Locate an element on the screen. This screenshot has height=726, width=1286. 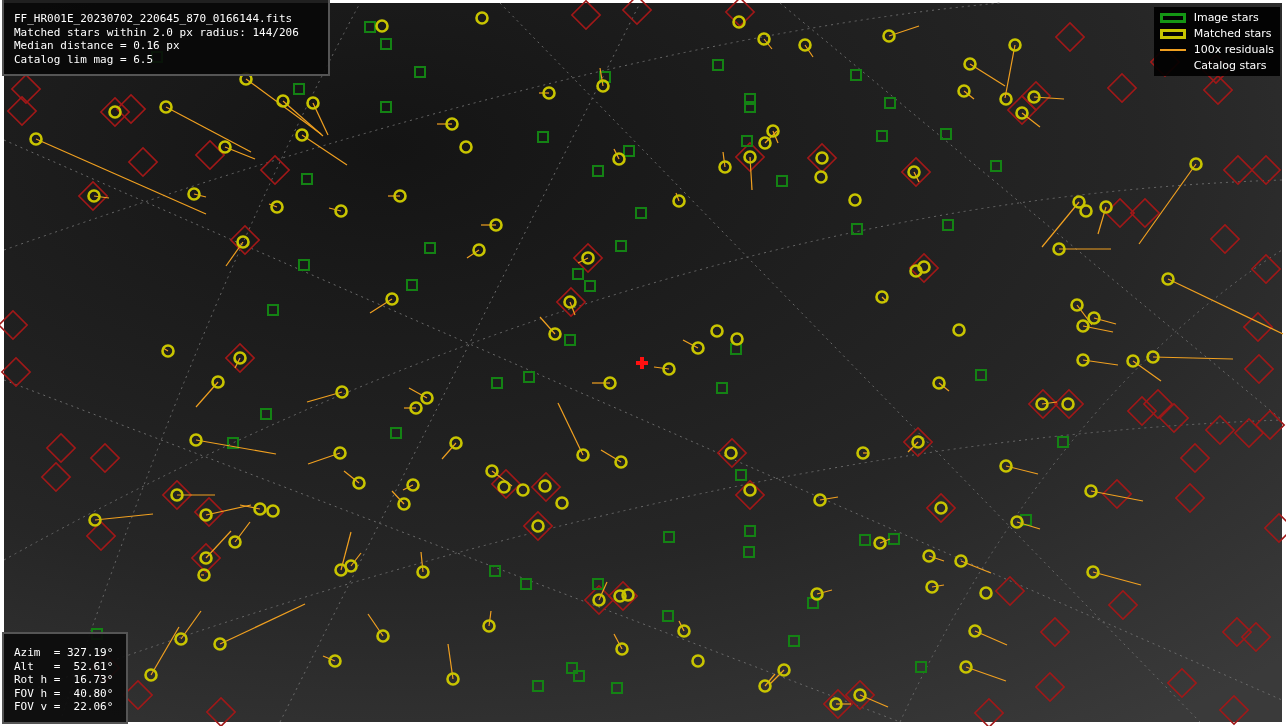
matched-star-swatch-icon is located at coordinates (1172, 33).